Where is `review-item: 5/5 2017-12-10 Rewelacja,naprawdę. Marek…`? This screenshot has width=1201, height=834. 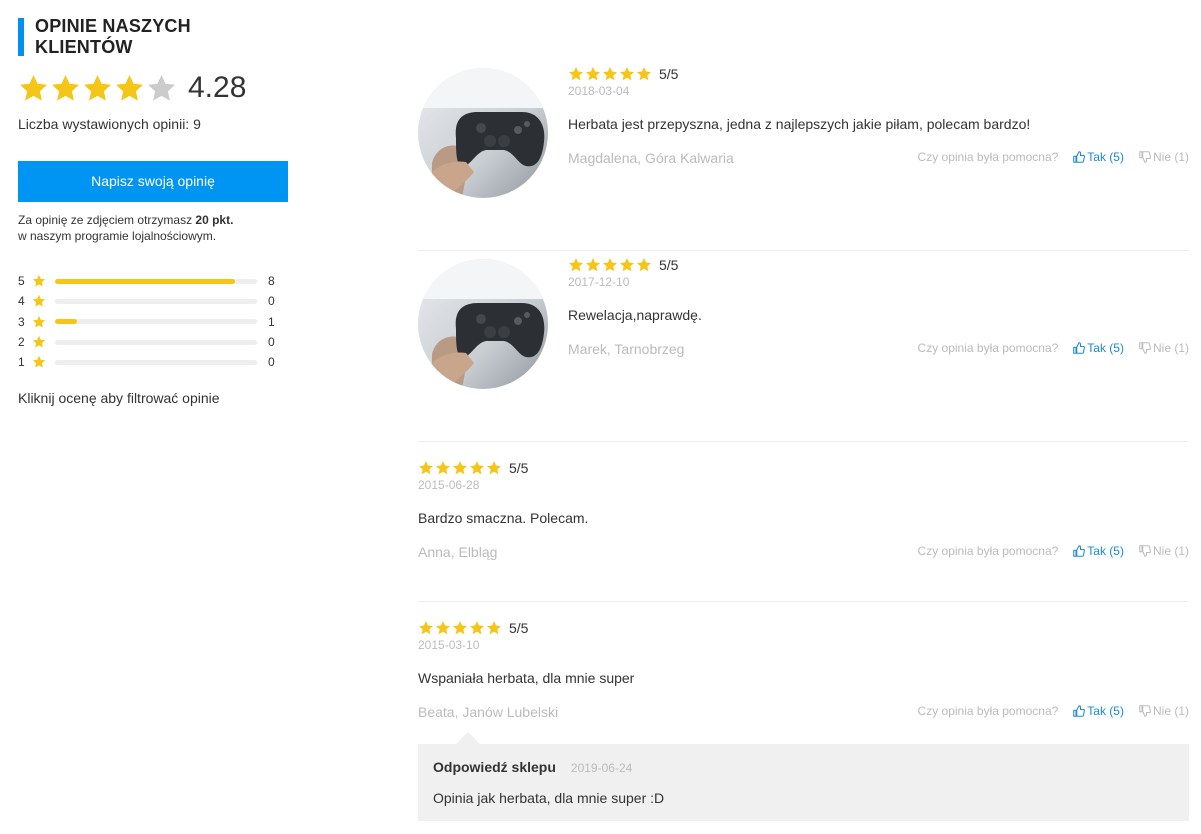 review-item: 5/5 2017-12-10 Rewelacja,naprawdę. Marek… is located at coordinates (803, 346).